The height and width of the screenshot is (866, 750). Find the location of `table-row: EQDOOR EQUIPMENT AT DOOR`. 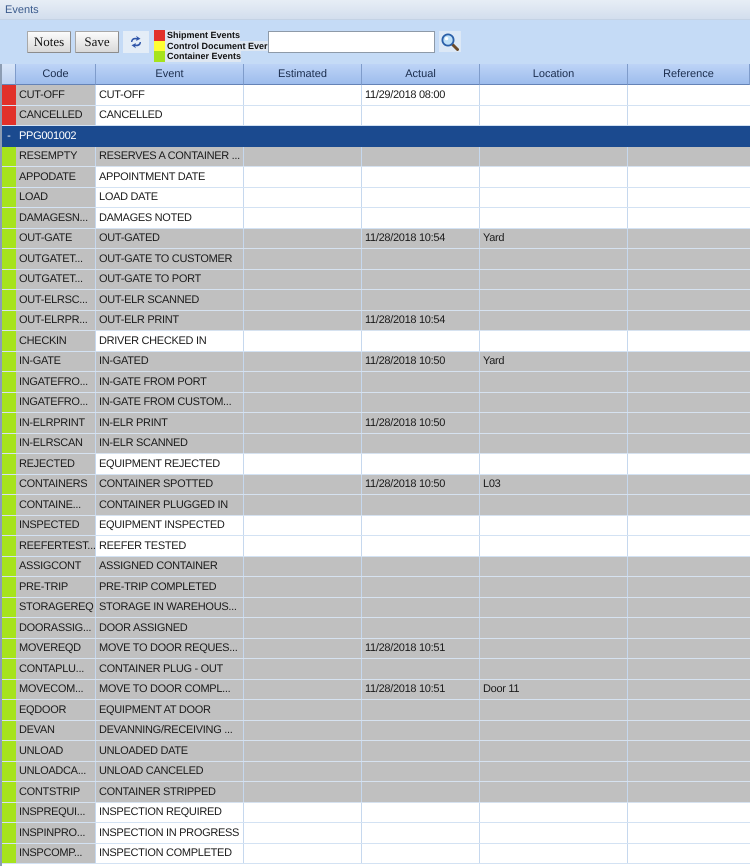

table-row: EQDOOR EQUIPMENT AT DOOR is located at coordinates (376, 710).